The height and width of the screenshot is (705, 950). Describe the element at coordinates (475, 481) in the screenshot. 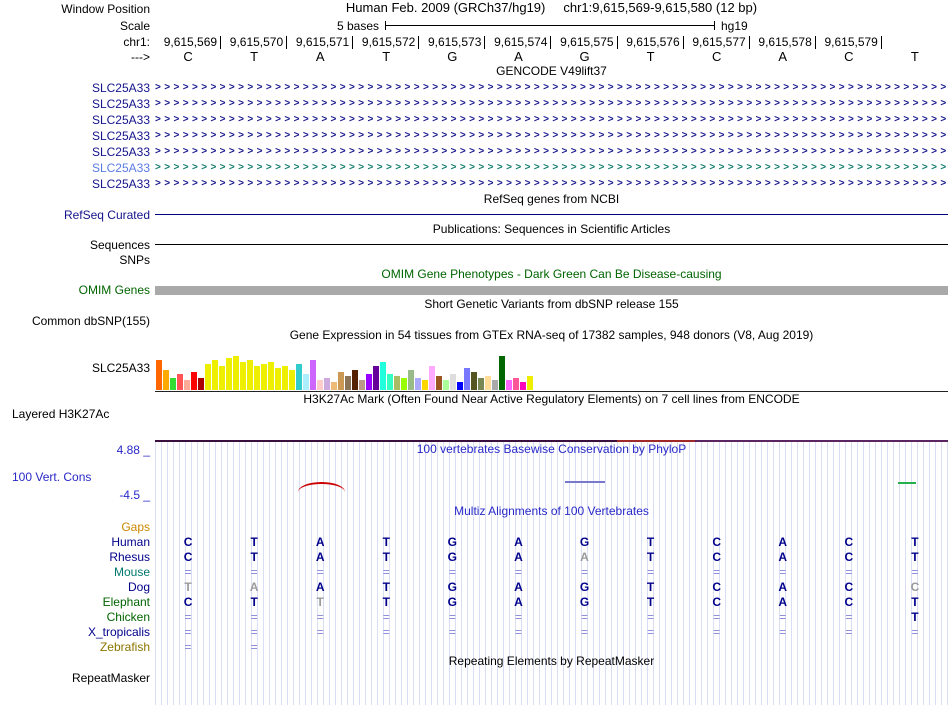

I see `phylop-chart-row: 100 Vert. Cons -4.5 _` at that location.